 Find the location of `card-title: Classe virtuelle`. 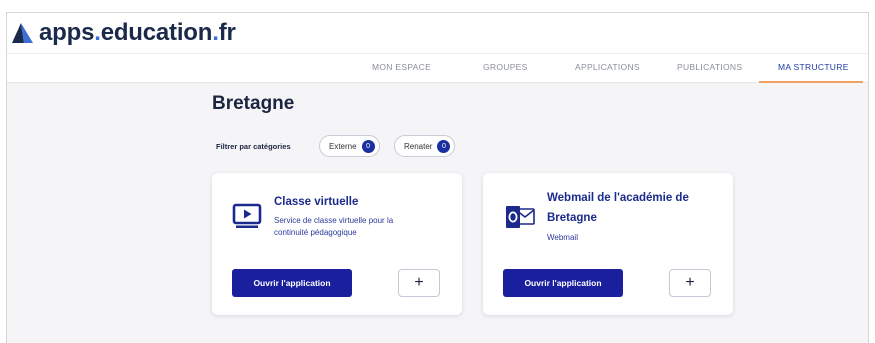

card-title: Classe virtuelle is located at coordinates (316, 202).